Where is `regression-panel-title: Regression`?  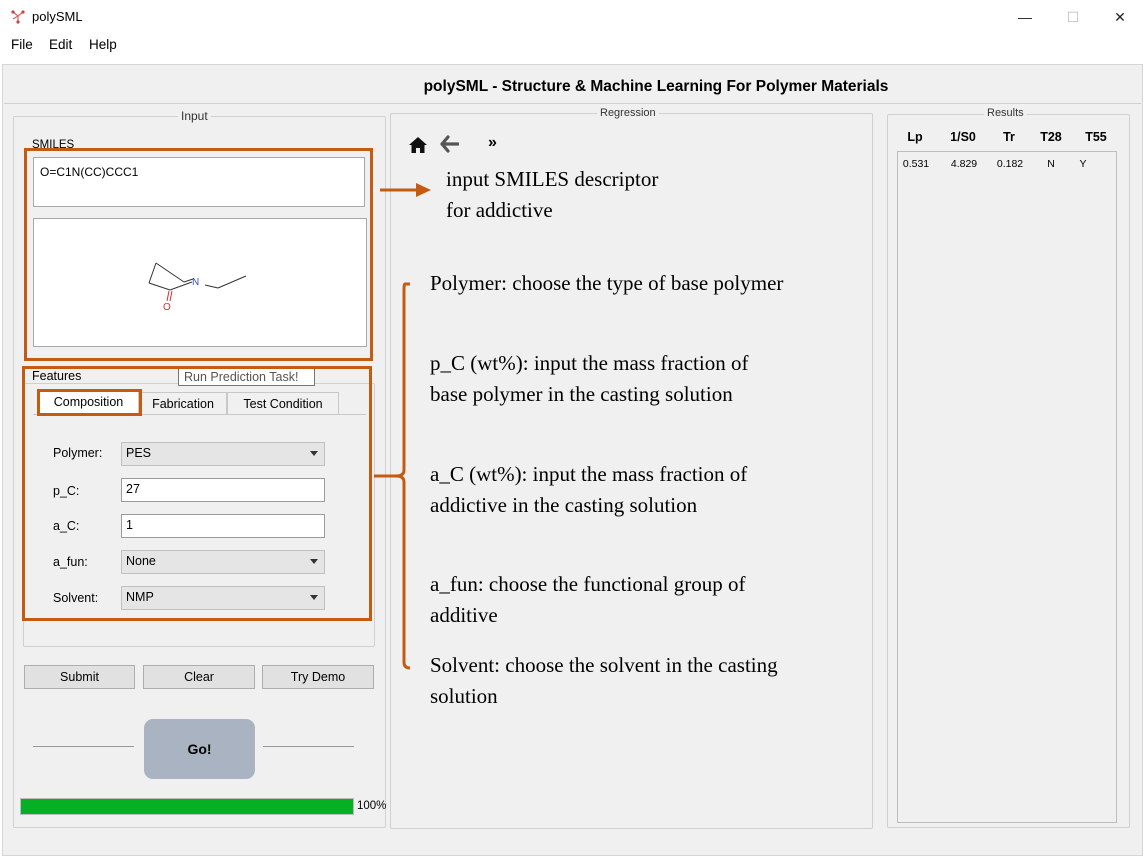
regression-panel-title: Regression is located at coordinates (628, 113).